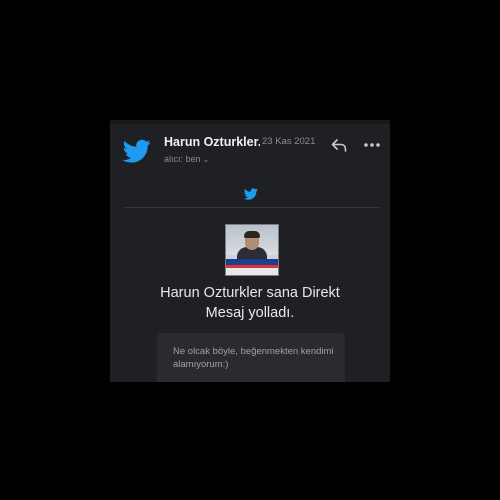 The height and width of the screenshot is (500, 500). What do you see at coordinates (252, 271) in the screenshot?
I see `photo-bottom` at bounding box center [252, 271].